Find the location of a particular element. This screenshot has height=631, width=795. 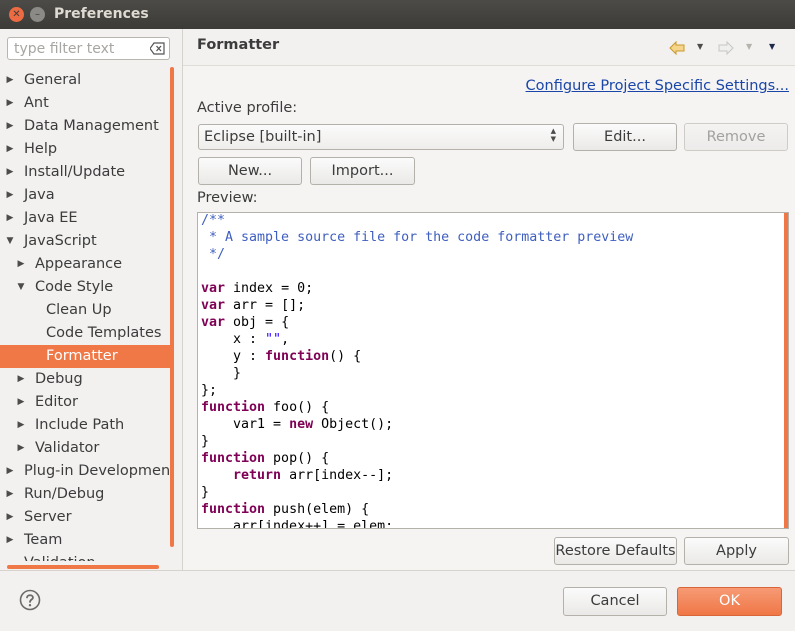

tree-item-include-path: ▶ Include Path is located at coordinates (85, 425).